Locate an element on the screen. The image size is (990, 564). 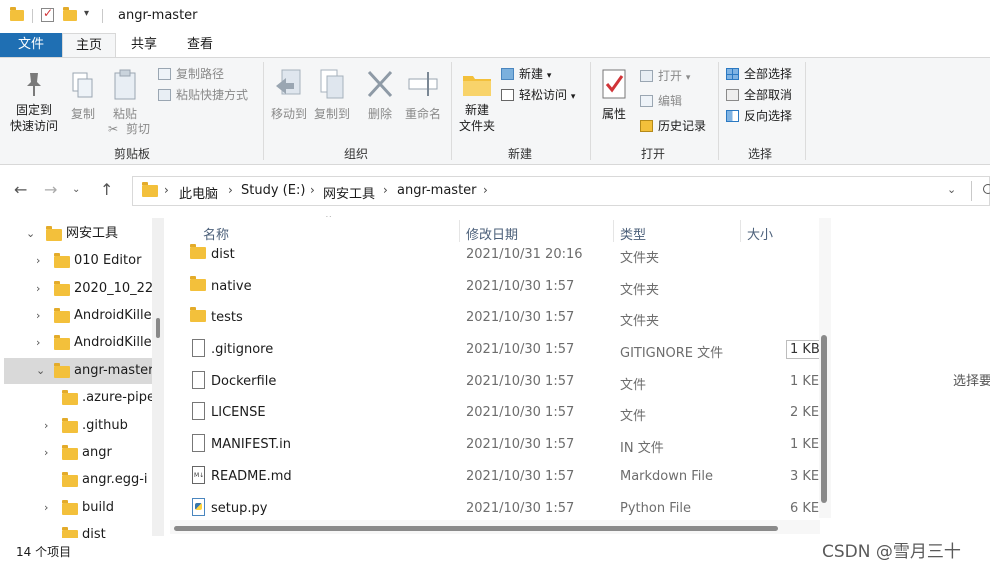
group-divider is located at coordinates (263, 111).